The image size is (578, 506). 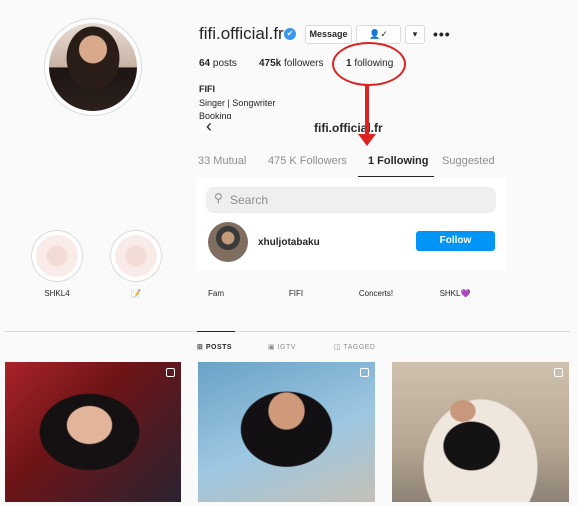 I want to click on search-icon: ⚲, so click(x=218, y=198).